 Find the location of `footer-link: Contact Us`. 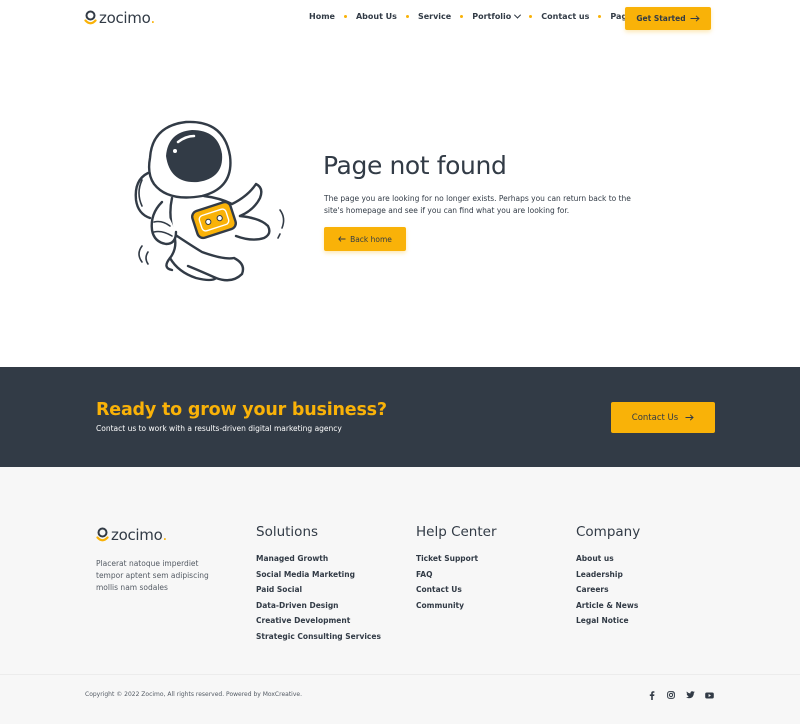

footer-link: Contact Us is located at coordinates (456, 590).